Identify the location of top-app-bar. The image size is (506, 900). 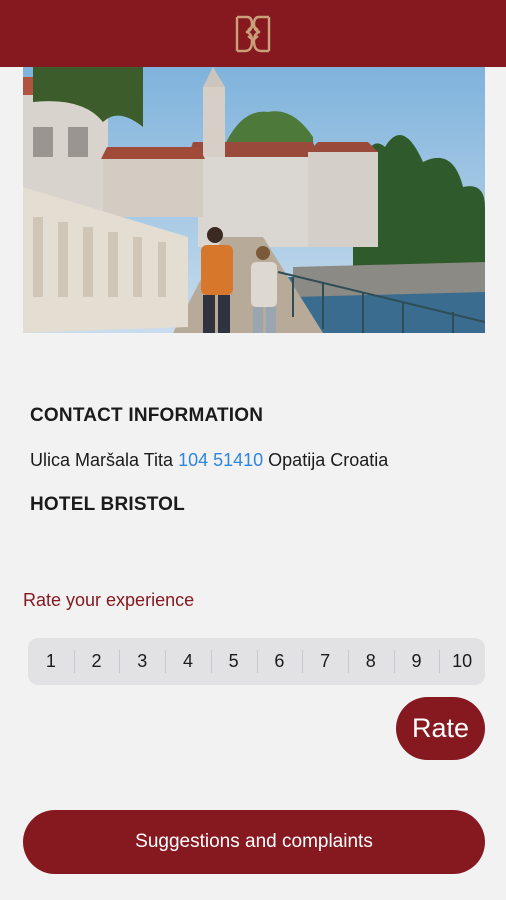
(253, 33).